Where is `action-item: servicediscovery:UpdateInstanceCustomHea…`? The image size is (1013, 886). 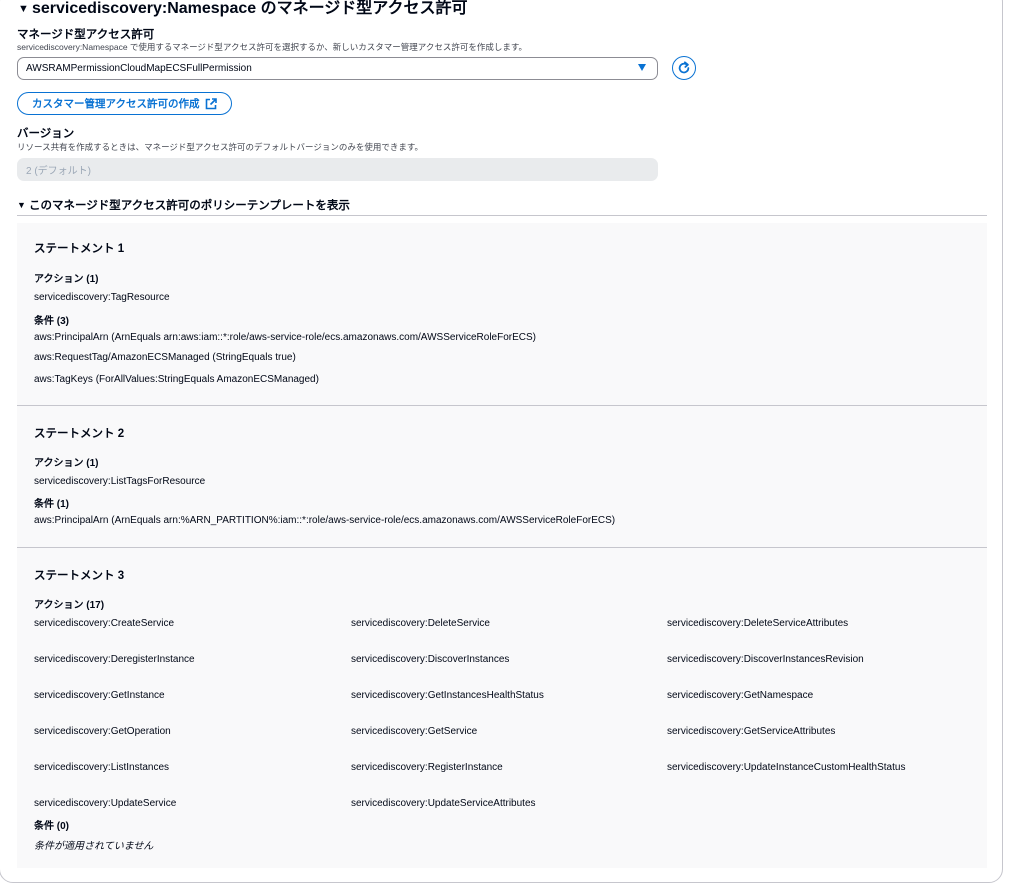 action-item: servicediscovery:UpdateInstanceCustomHea… is located at coordinates (786, 767).